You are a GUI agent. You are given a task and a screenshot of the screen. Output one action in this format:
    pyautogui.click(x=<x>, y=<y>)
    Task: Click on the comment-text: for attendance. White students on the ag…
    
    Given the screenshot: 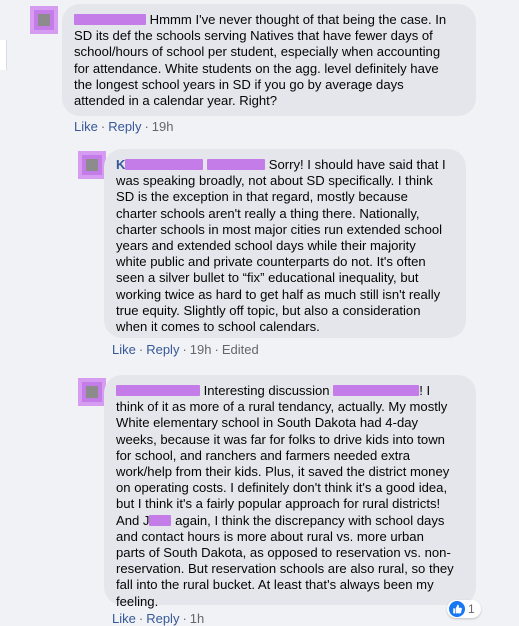 What is the action you would take?
    pyautogui.click(x=256, y=68)
    